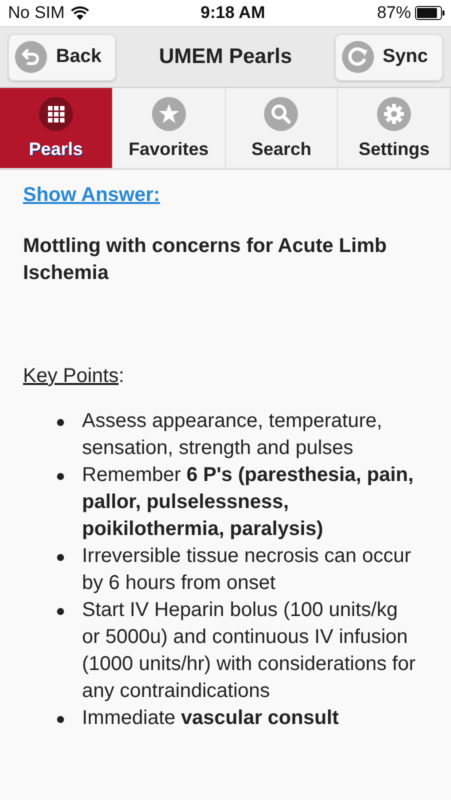 The width and height of the screenshot is (451, 800). I want to click on battery-icon, so click(430, 13).